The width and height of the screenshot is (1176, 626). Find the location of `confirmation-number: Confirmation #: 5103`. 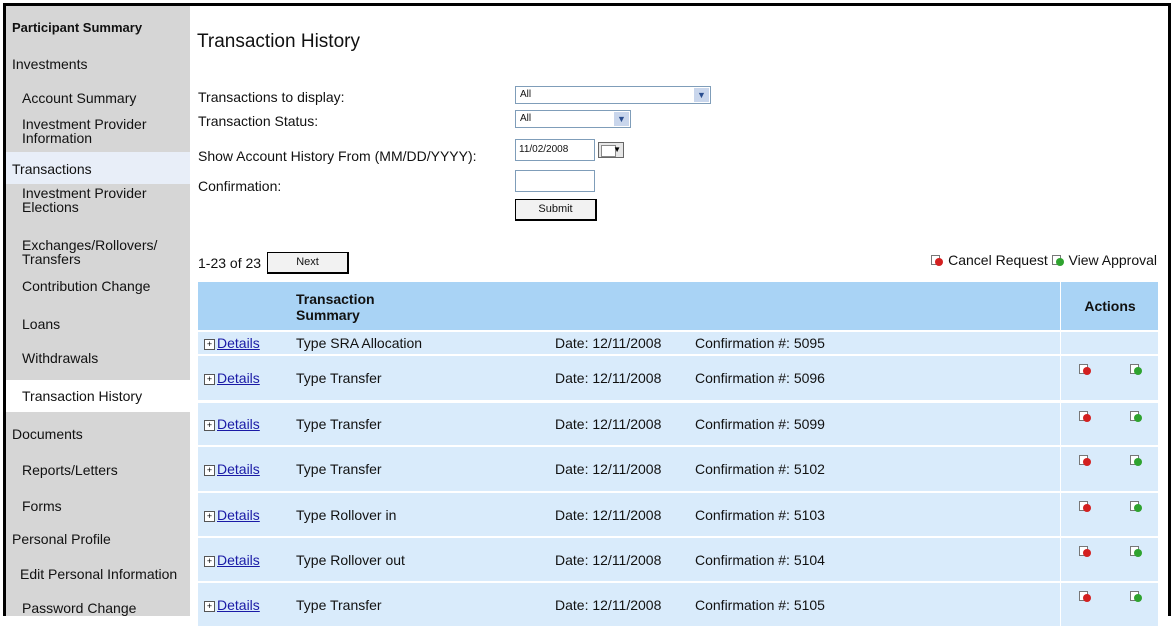

confirmation-number: Confirmation #: 5103 is located at coordinates (760, 515).